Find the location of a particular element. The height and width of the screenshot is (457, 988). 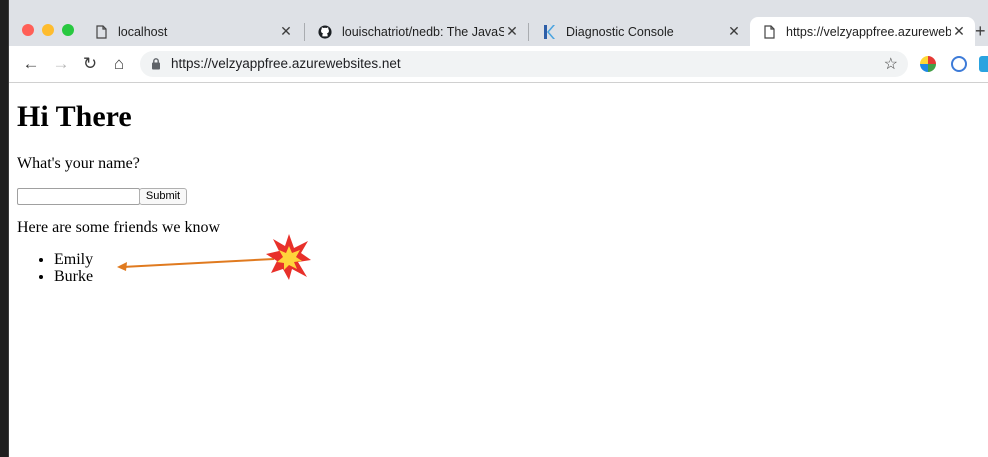

back-button: ← is located at coordinates (31, 64).